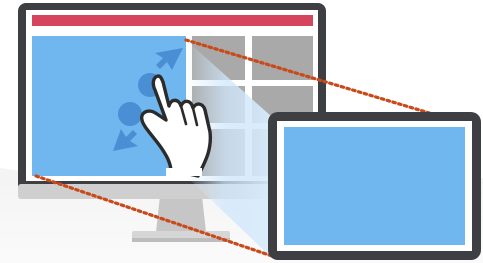  What do you see at coordinates (181, 214) in the screenshot?
I see `monitor-stand-neck` at bounding box center [181, 214].